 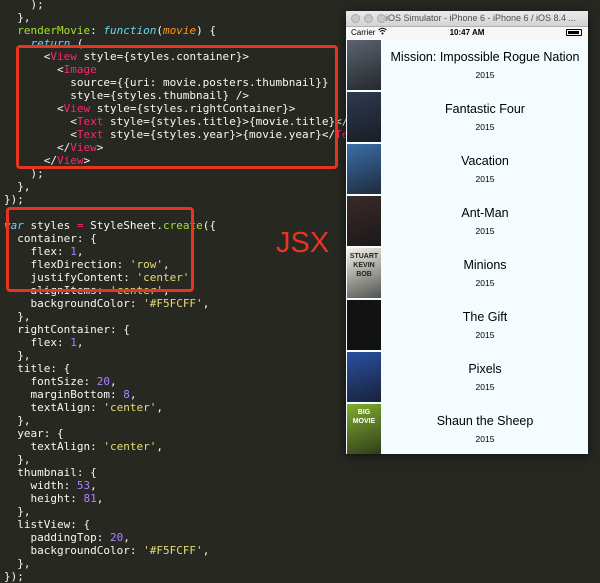 What do you see at coordinates (485, 421) in the screenshot?
I see `movie-title: Shaun the Sheep` at bounding box center [485, 421].